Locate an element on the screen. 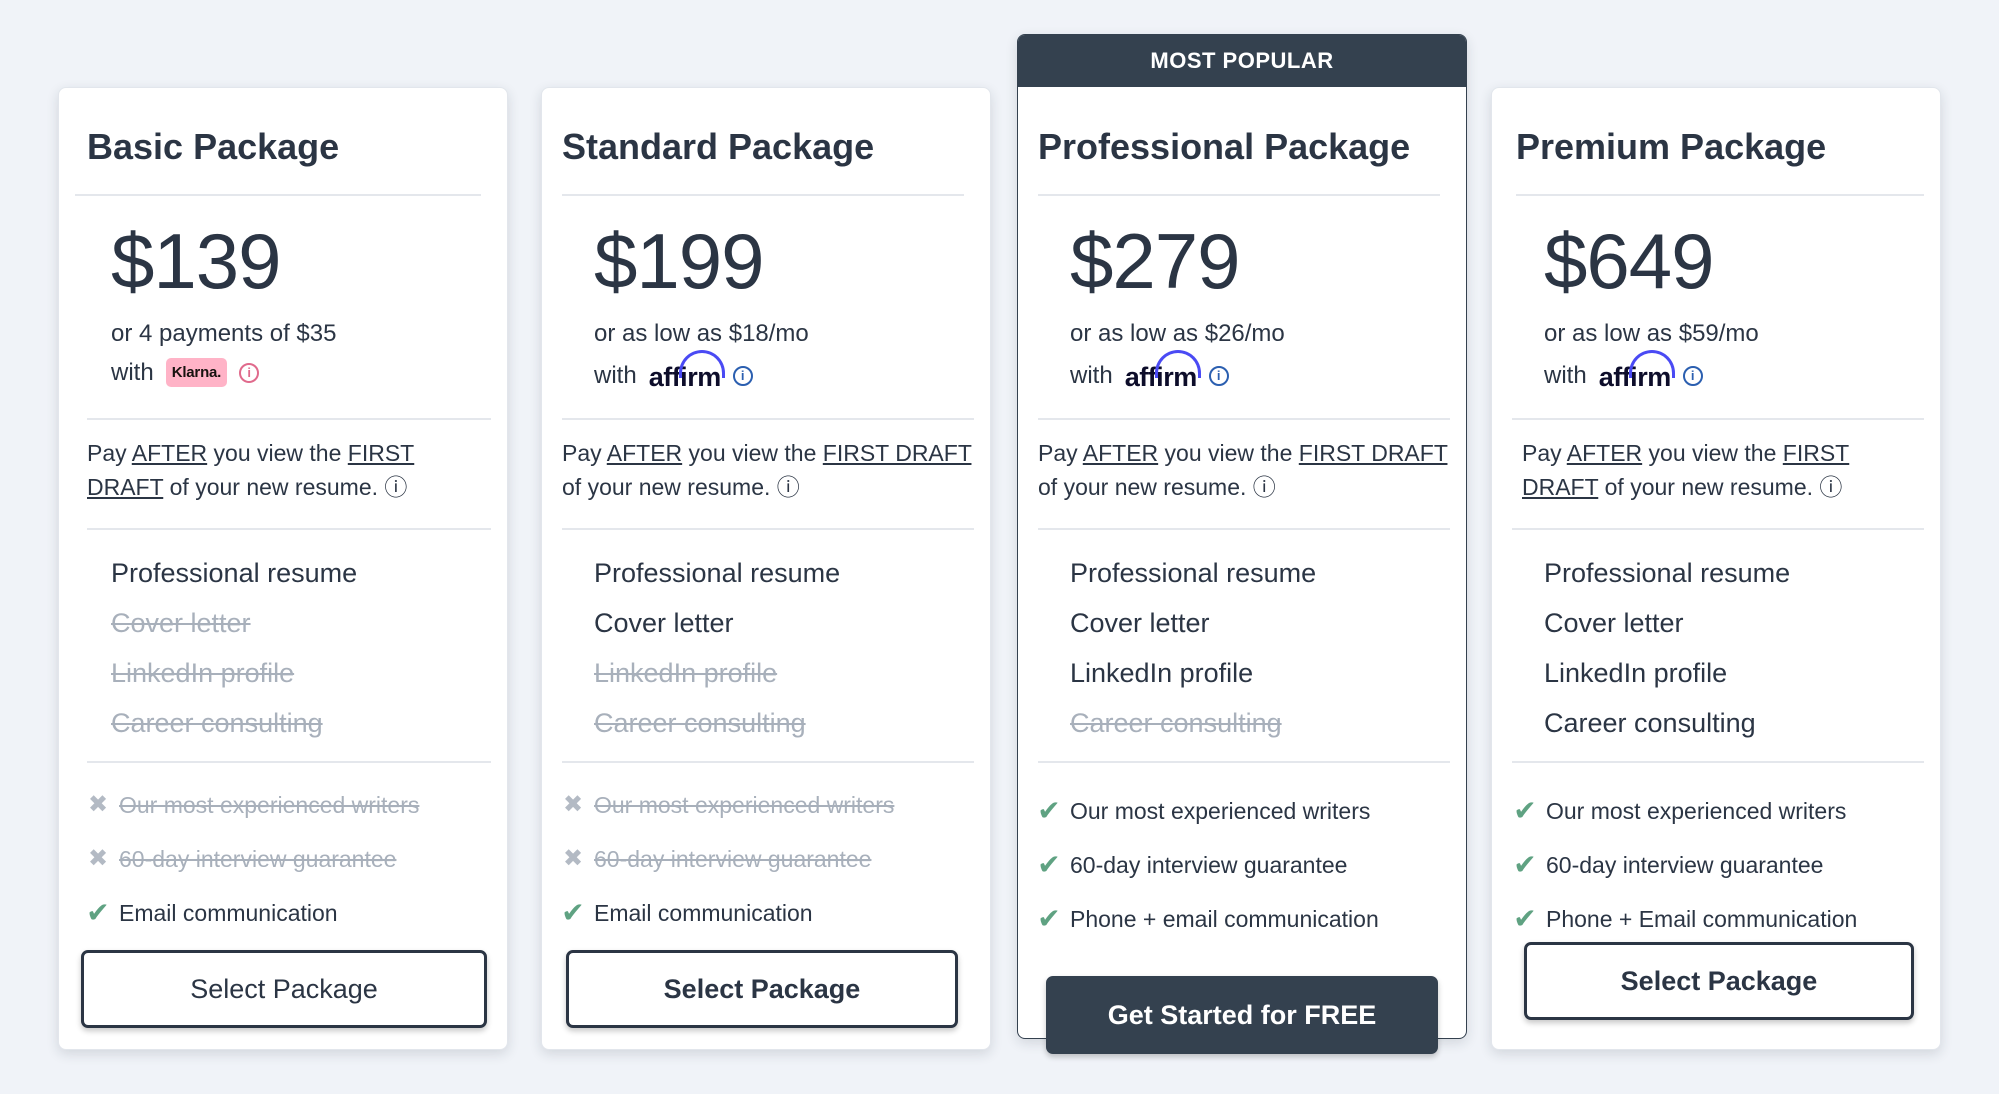 The height and width of the screenshot is (1094, 1999). installment-text: or as low as $18/mo is located at coordinates (701, 333).